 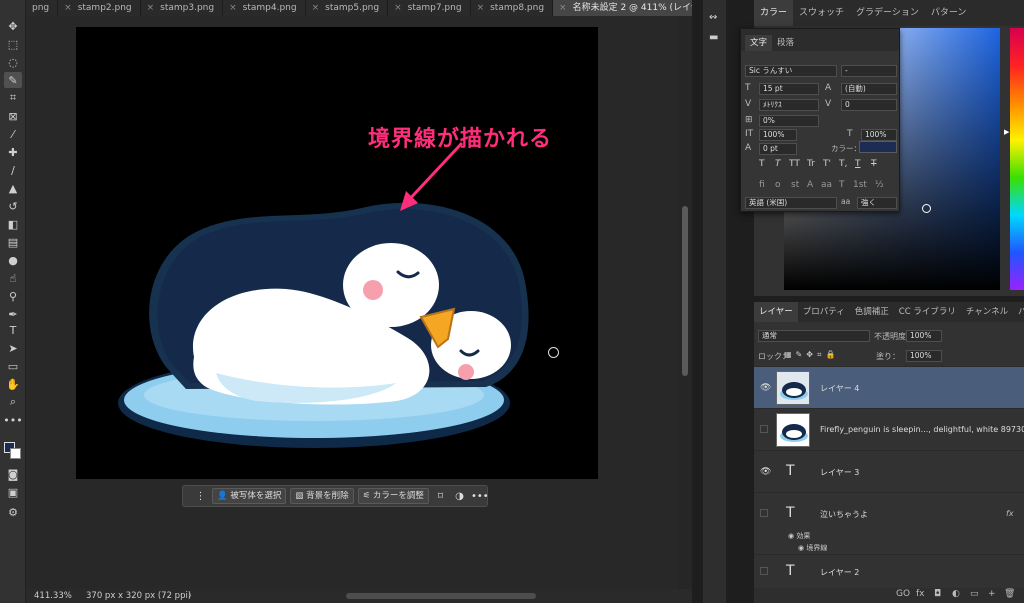 I want to click on share-icon: ⚙, so click(x=13, y=512).